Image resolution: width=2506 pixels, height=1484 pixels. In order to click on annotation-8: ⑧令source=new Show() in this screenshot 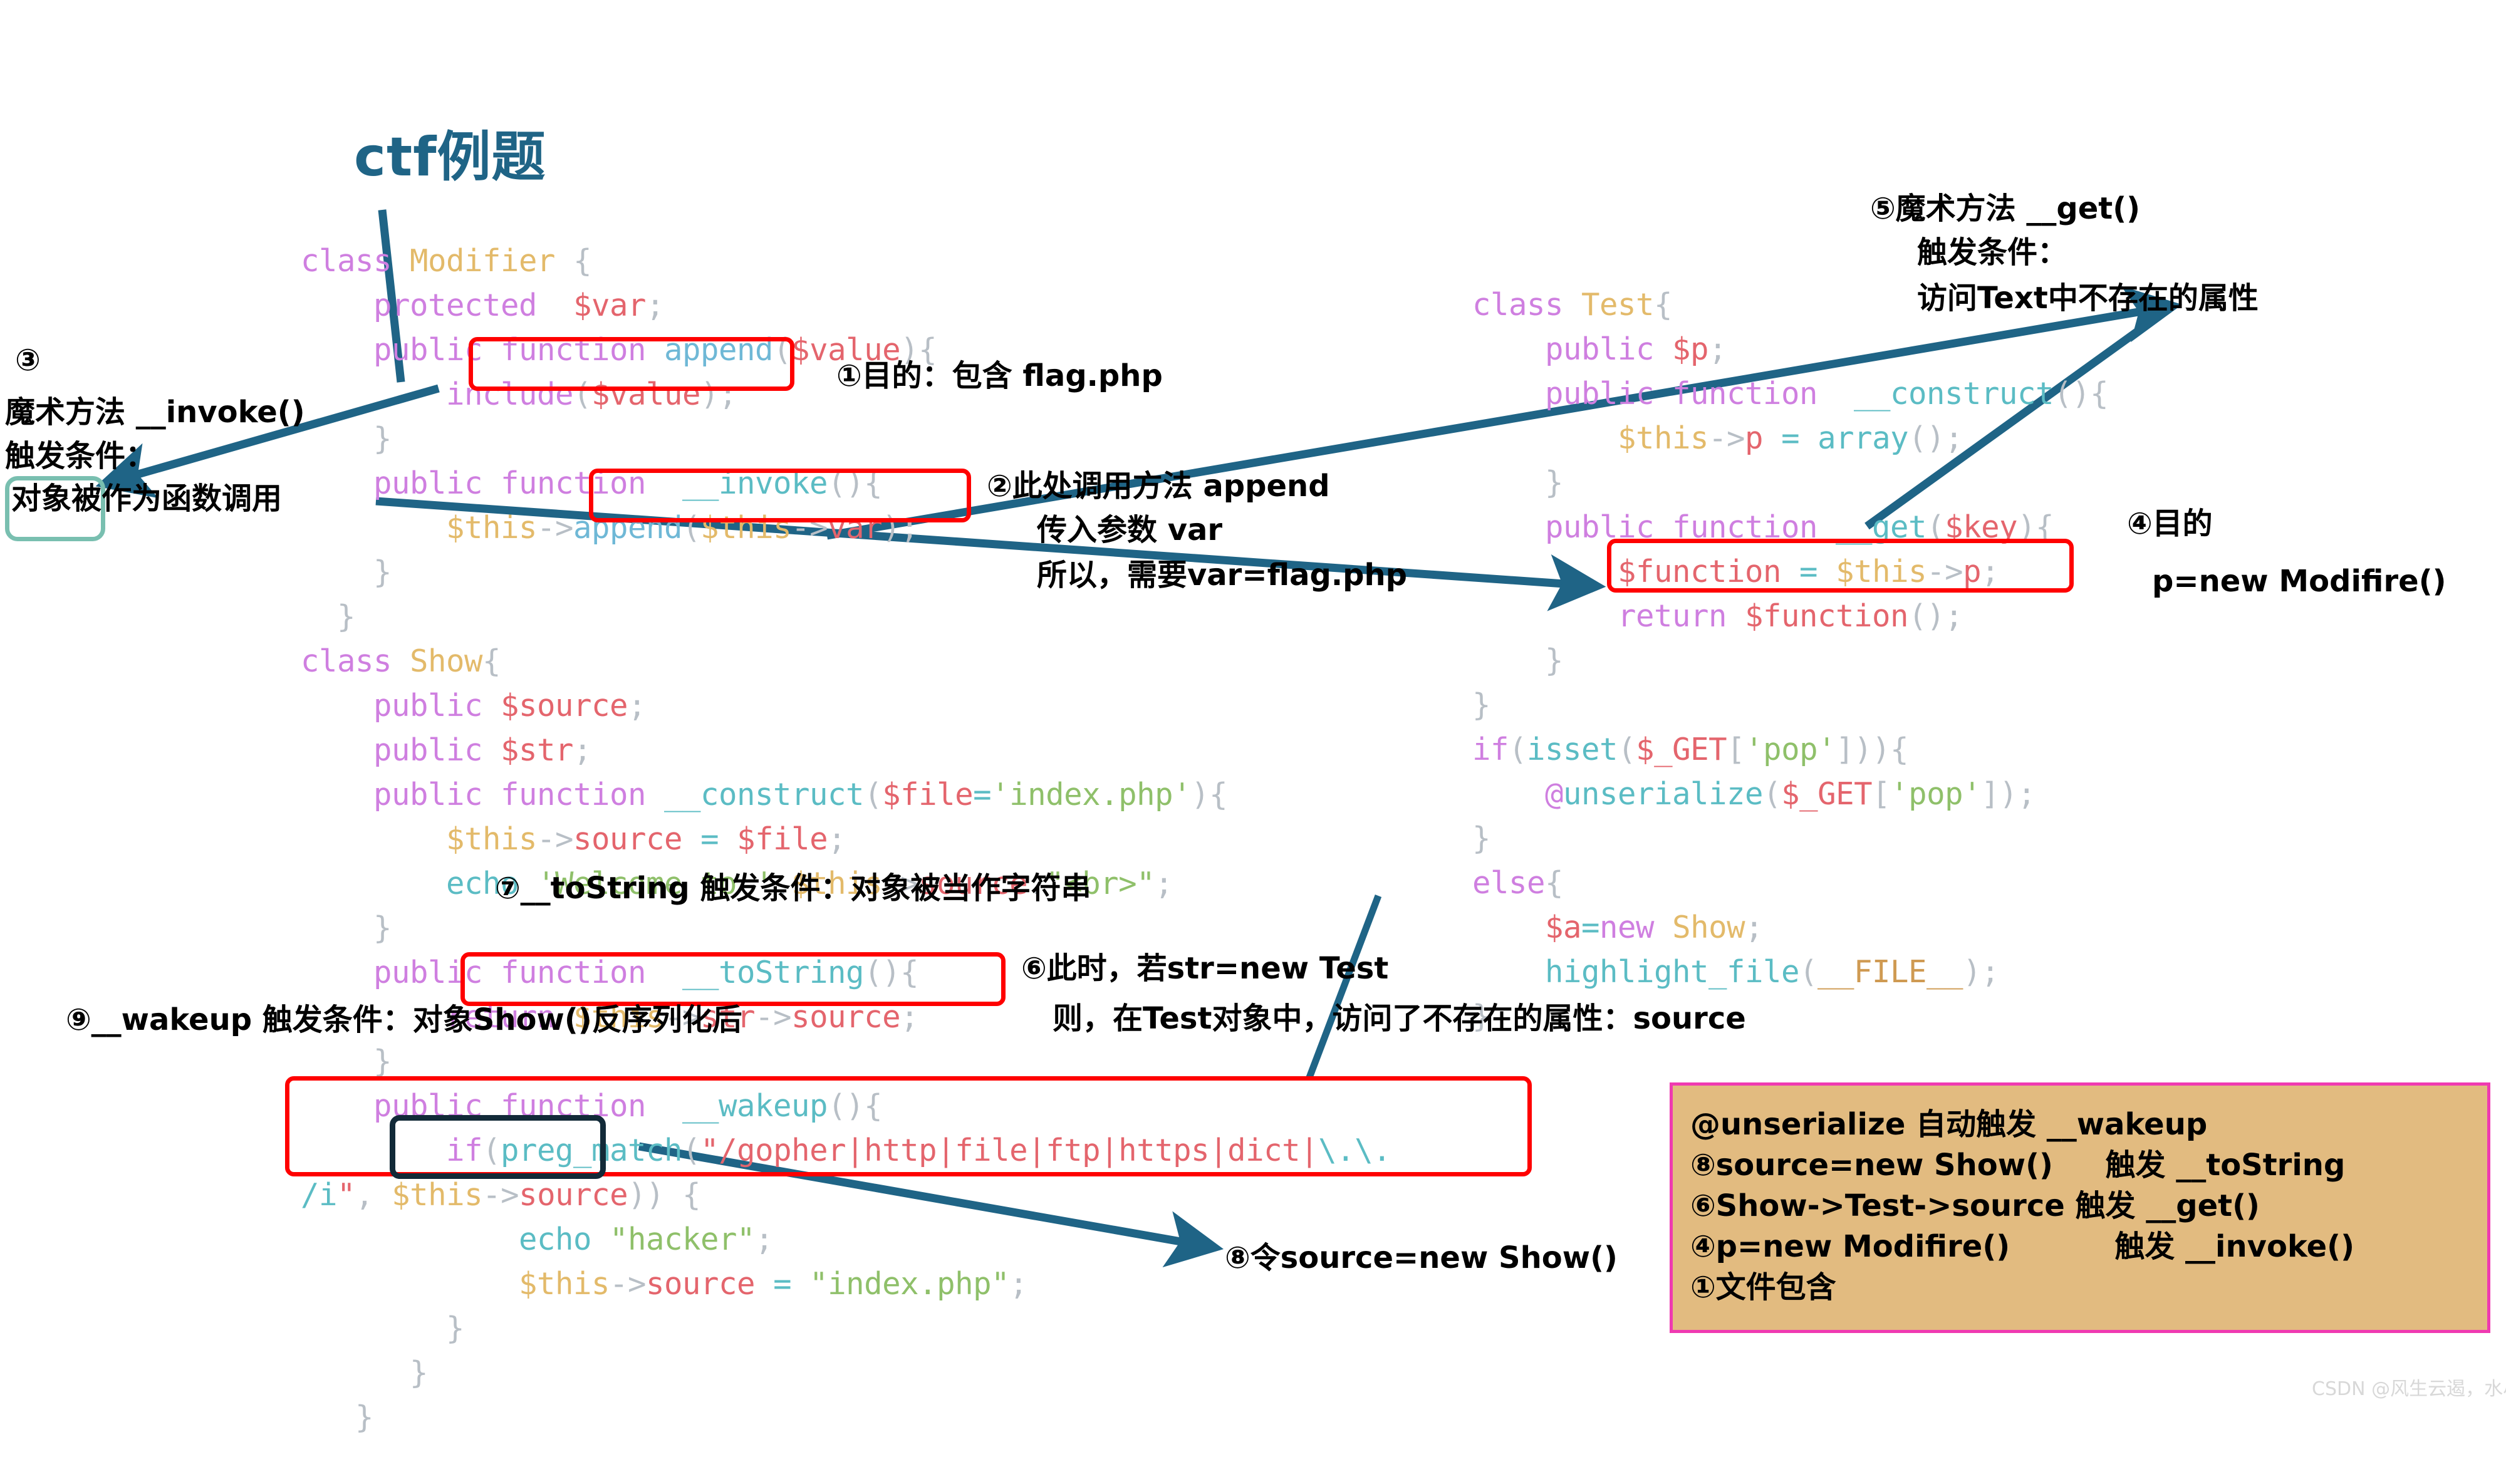, I will do `click(1421, 1257)`.